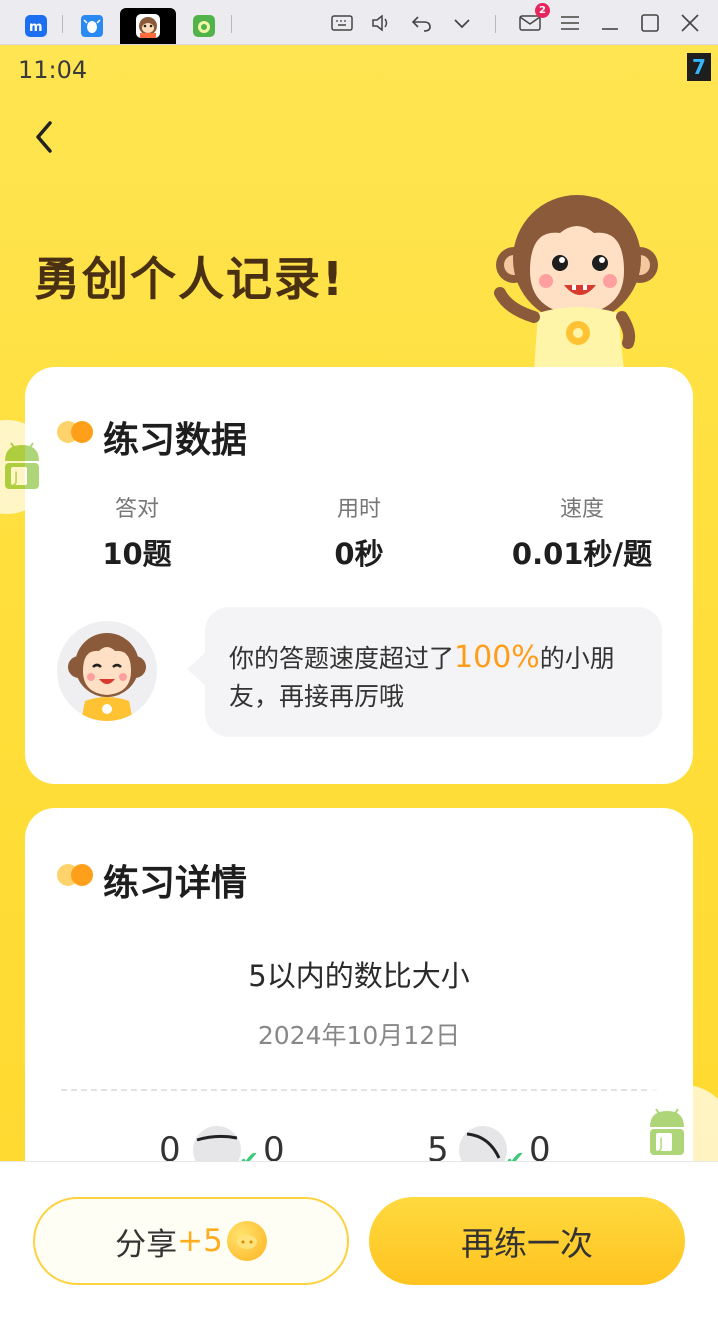  Describe the element at coordinates (699, 67) in the screenshot. I see `status-indicator: 7` at that location.